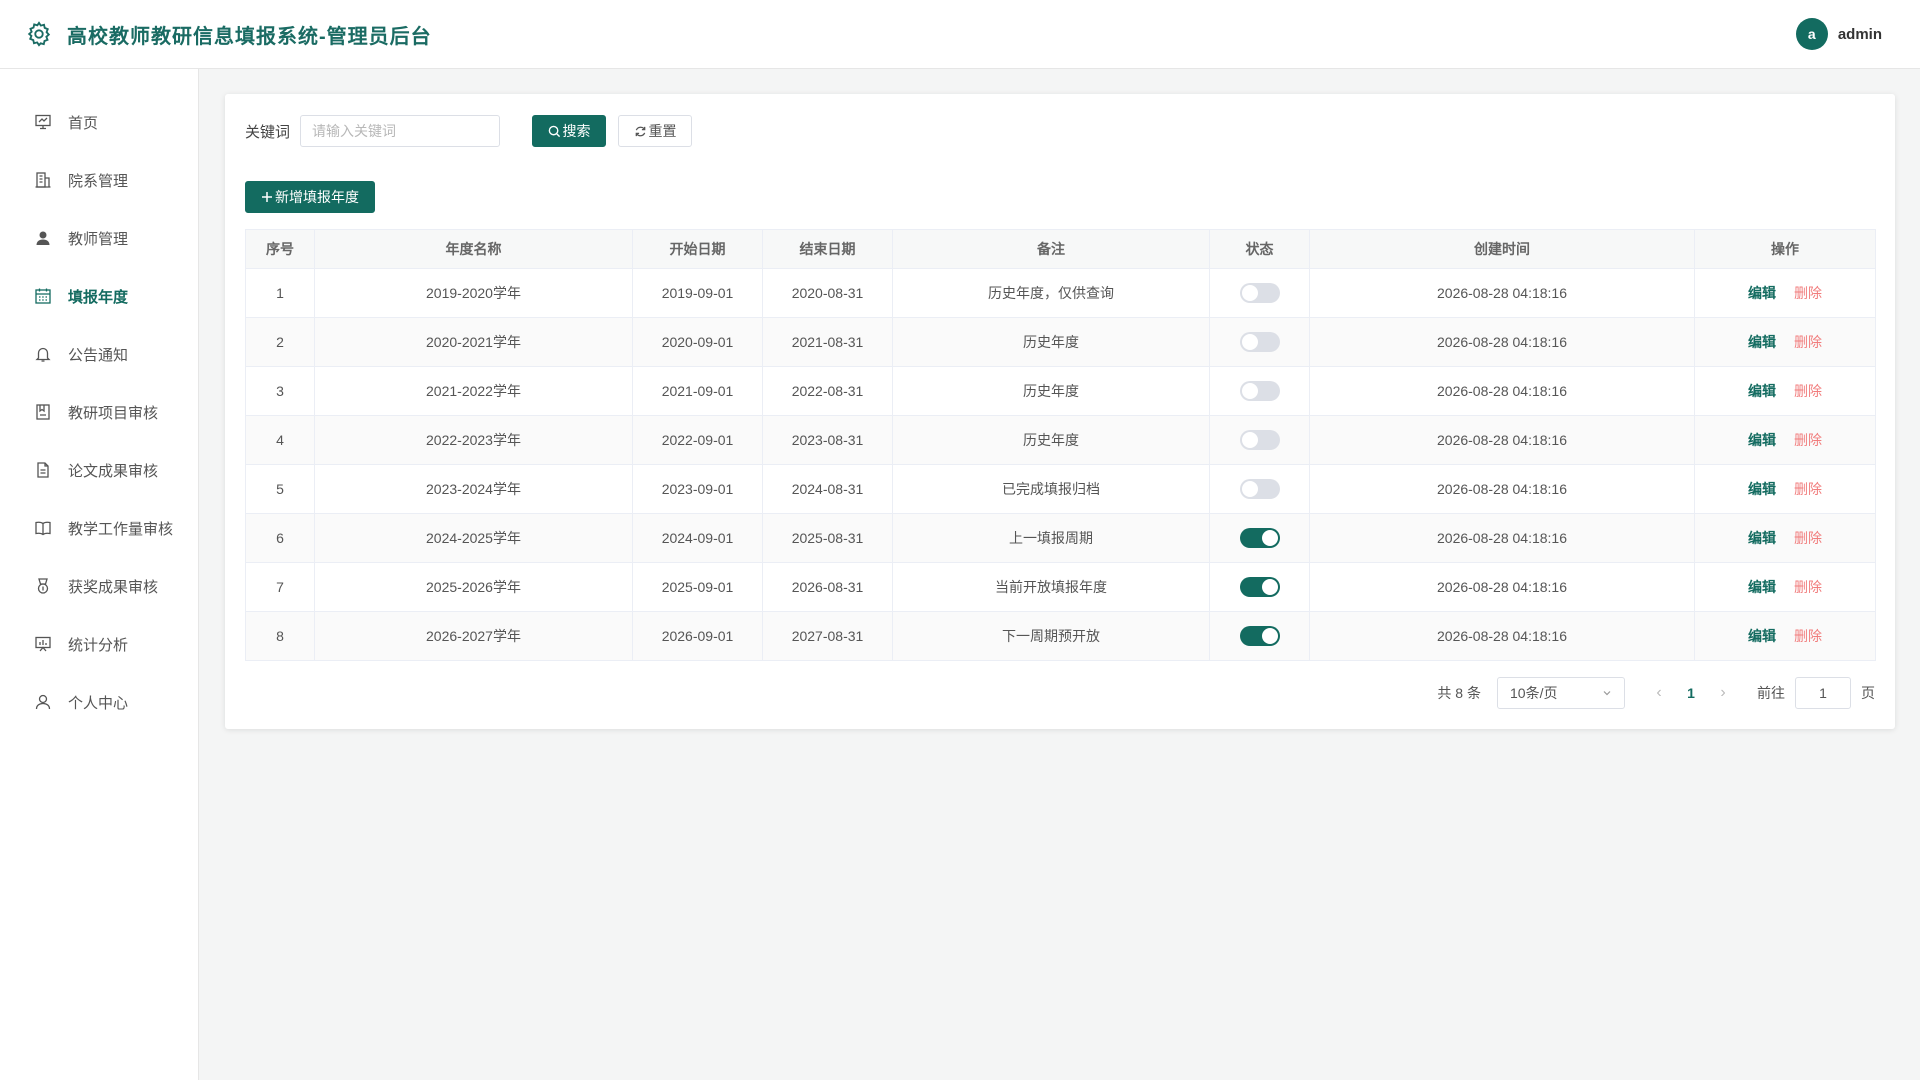 The width and height of the screenshot is (1920, 1080). I want to click on reset-button: 重置, so click(655, 131).